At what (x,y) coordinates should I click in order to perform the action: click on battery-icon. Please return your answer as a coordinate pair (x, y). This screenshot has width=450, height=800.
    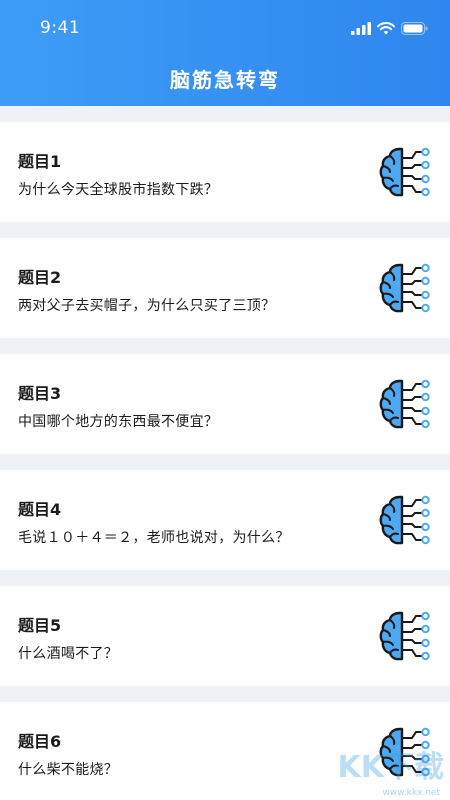
    Looking at the image, I should click on (414, 28).